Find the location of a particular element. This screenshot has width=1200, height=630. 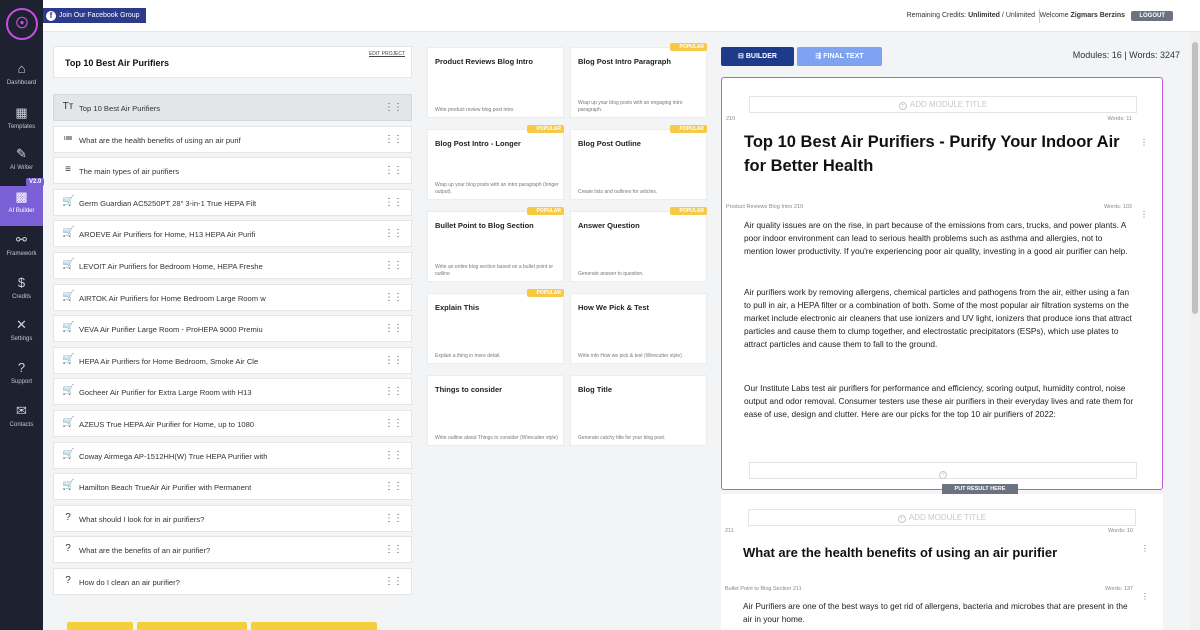

put-result-here-label: PUT RESULT HERE is located at coordinates (980, 489).